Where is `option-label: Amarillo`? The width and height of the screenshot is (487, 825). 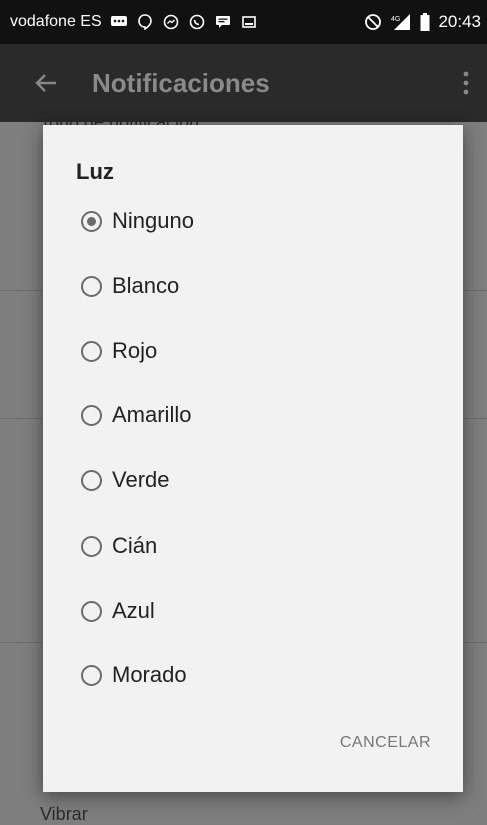
option-label: Amarillo is located at coordinates (152, 414).